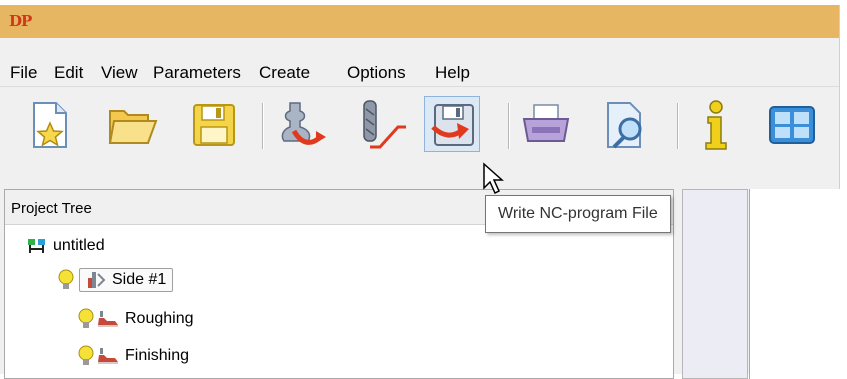  What do you see at coordinates (119, 73) in the screenshot?
I see `menu-view: View` at bounding box center [119, 73].